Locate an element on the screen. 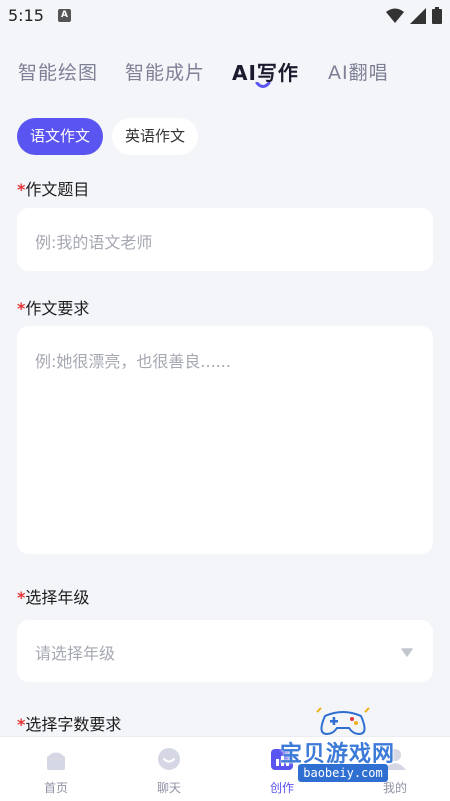 This screenshot has height=801, width=450. grade-placeholder: 请选择年级 is located at coordinates (75, 653).